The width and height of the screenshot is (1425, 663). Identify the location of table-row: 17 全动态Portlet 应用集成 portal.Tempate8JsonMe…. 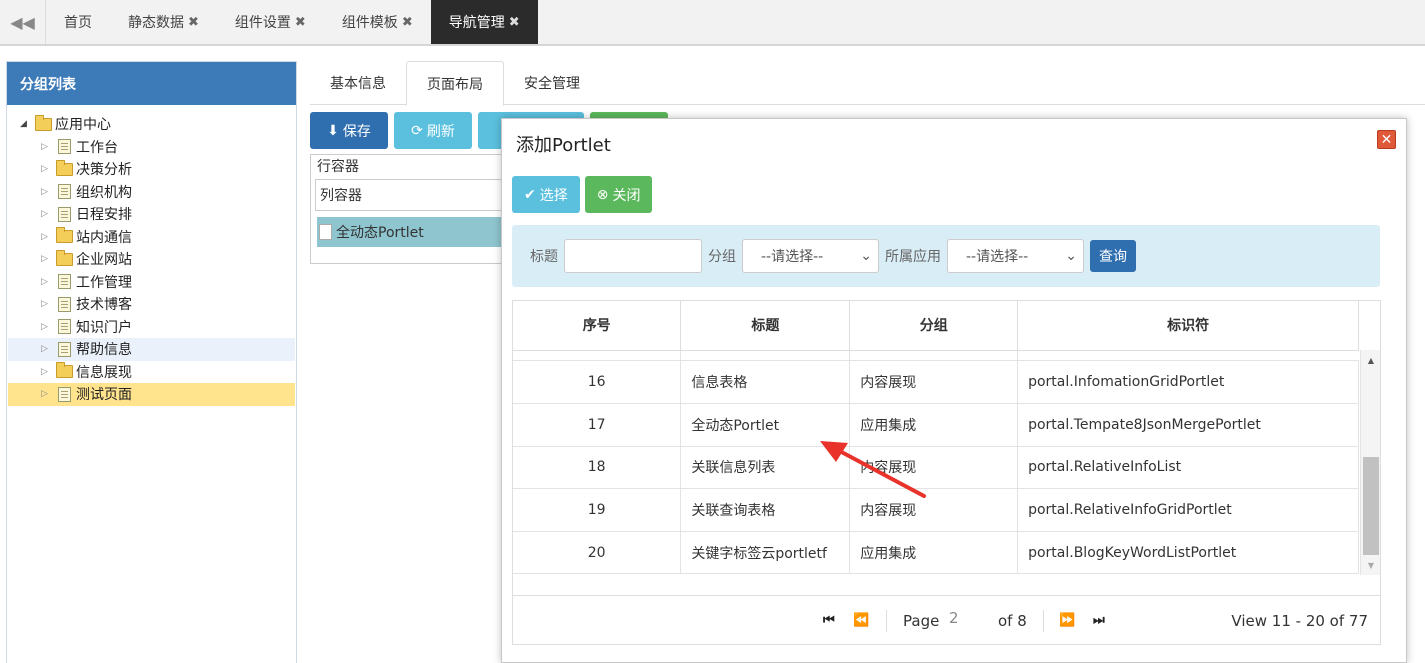
(936, 425).